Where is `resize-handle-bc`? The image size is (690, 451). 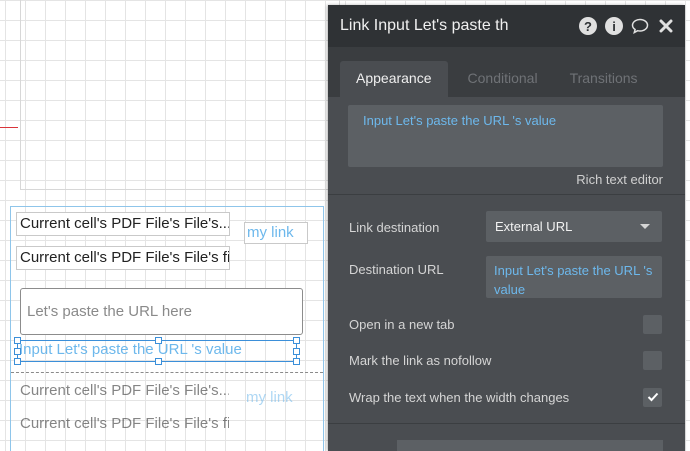
resize-handle-bc is located at coordinates (158, 361).